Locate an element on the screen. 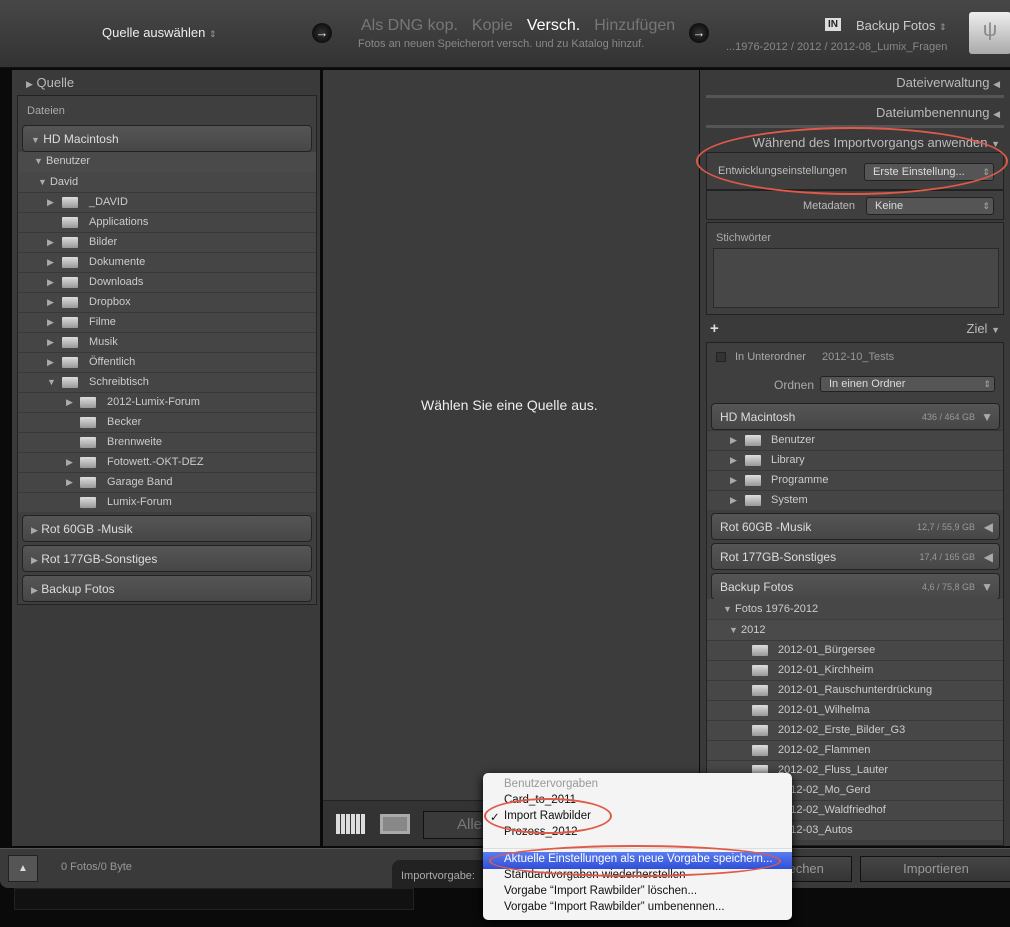 The height and width of the screenshot is (927, 1010). expand-up-icon: ▲ is located at coordinates (23, 868).